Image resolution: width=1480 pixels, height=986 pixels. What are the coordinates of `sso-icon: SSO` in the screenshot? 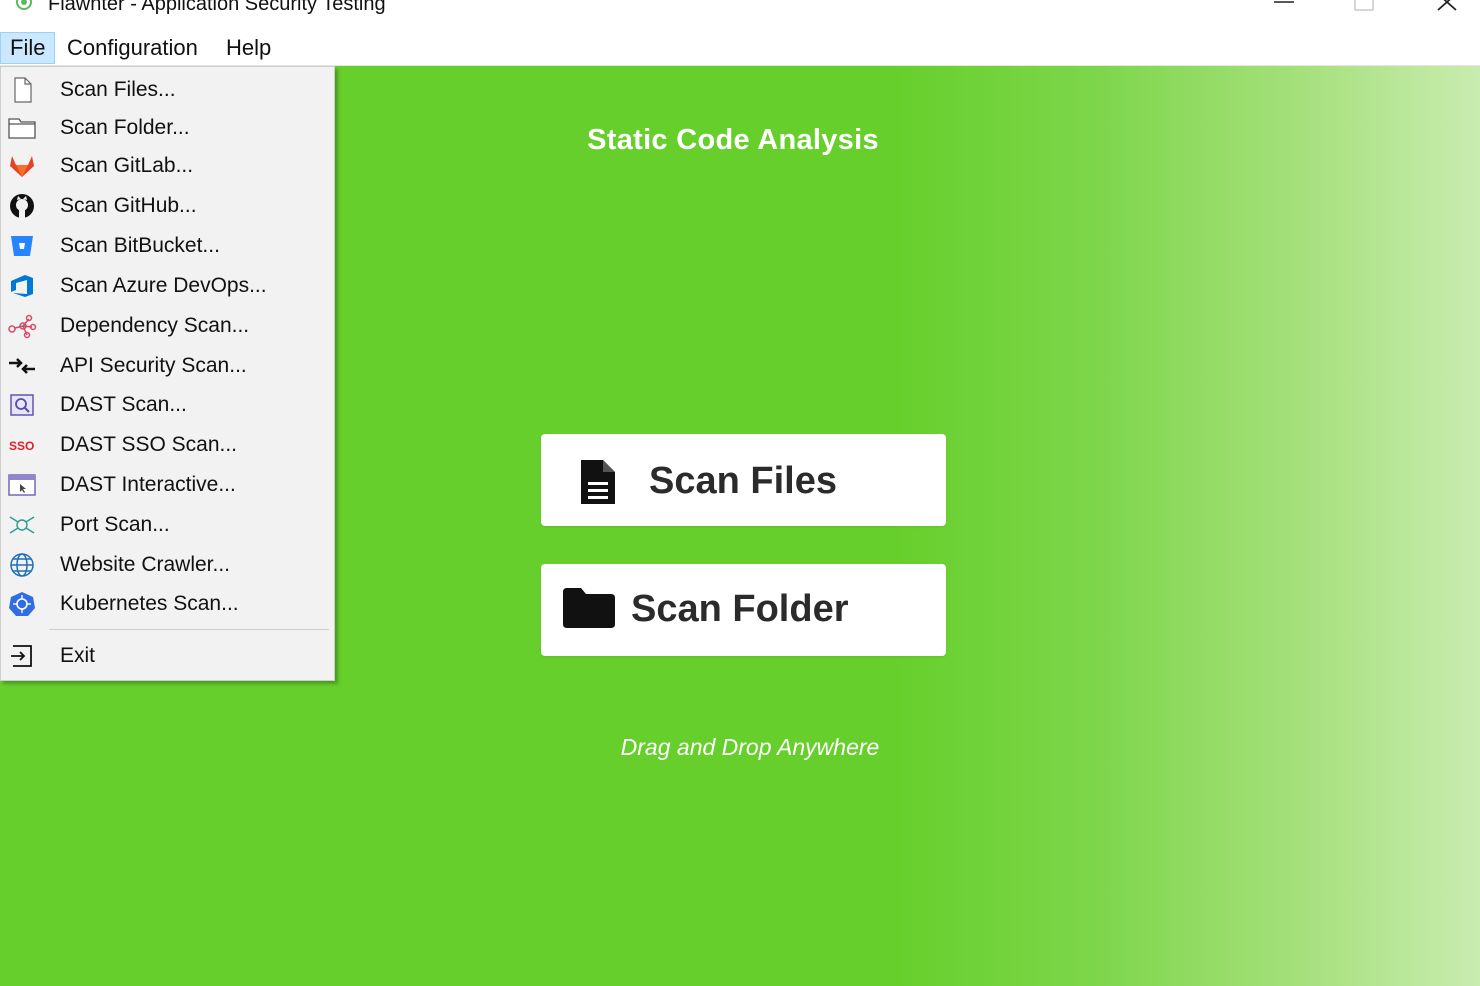 It's located at (21, 446).